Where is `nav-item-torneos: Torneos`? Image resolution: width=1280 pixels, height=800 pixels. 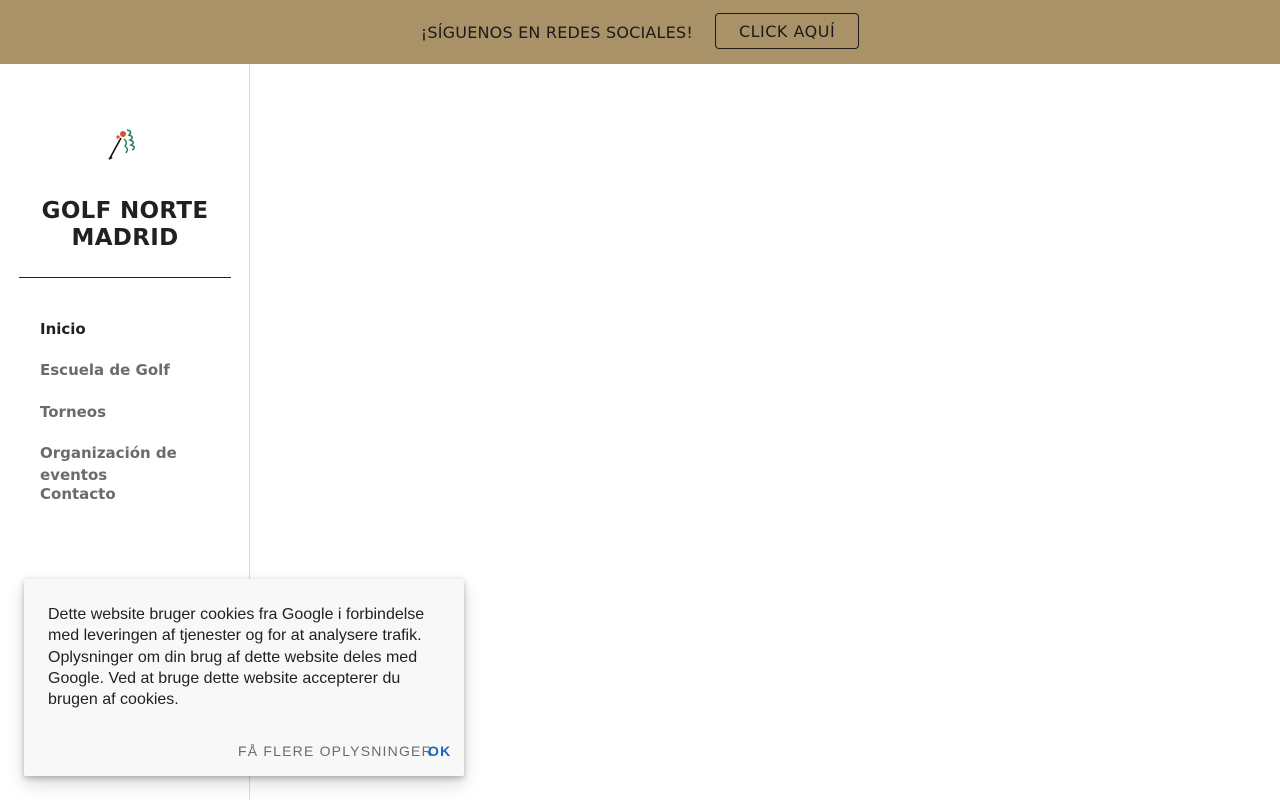
nav-item-torneos: Torneos is located at coordinates (140, 421).